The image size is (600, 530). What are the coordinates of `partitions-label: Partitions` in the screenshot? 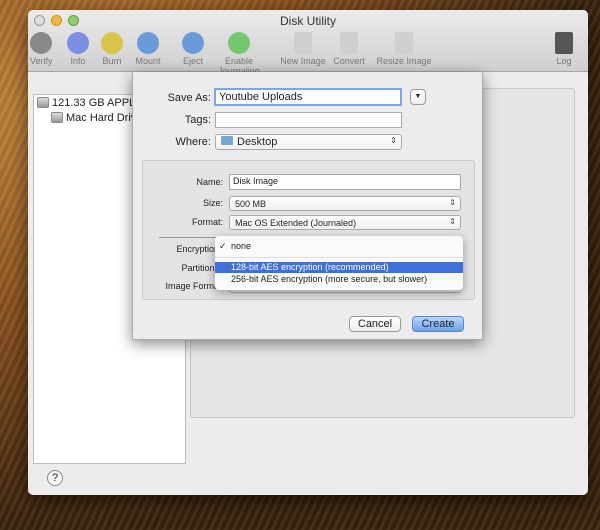 It's located at (200, 268).